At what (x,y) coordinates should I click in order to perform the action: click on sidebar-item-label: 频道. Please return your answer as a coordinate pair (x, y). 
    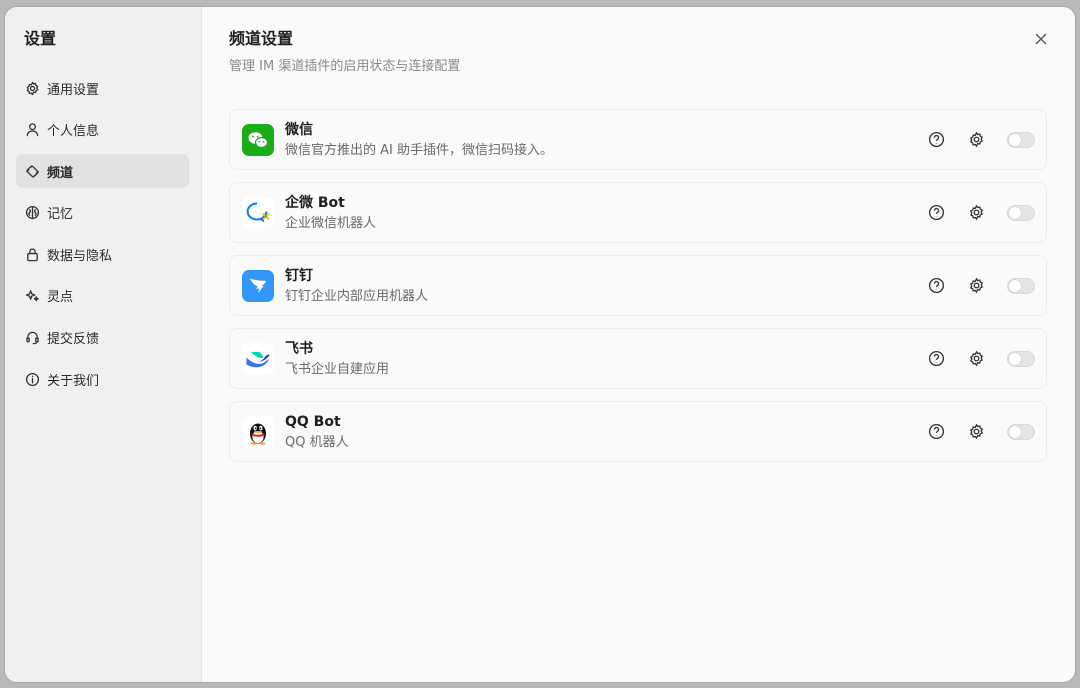
    Looking at the image, I should click on (60, 173).